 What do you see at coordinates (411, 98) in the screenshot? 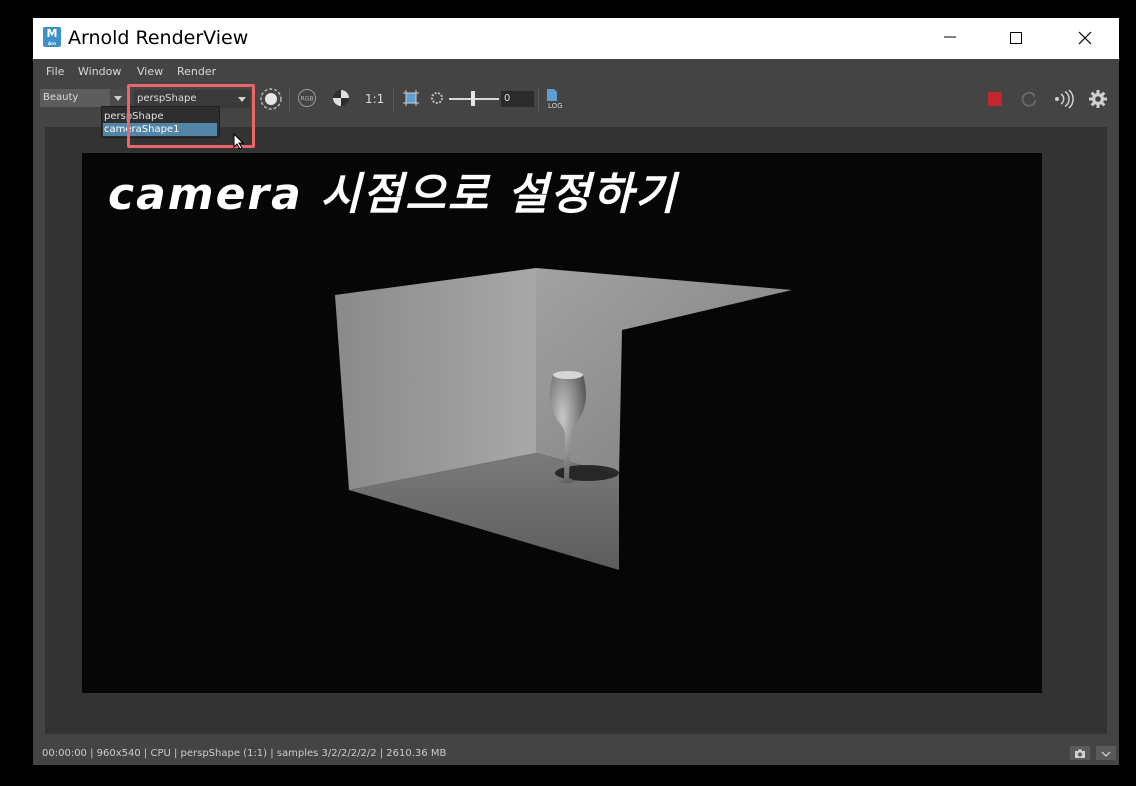
I see `crop-frame-icon` at bounding box center [411, 98].